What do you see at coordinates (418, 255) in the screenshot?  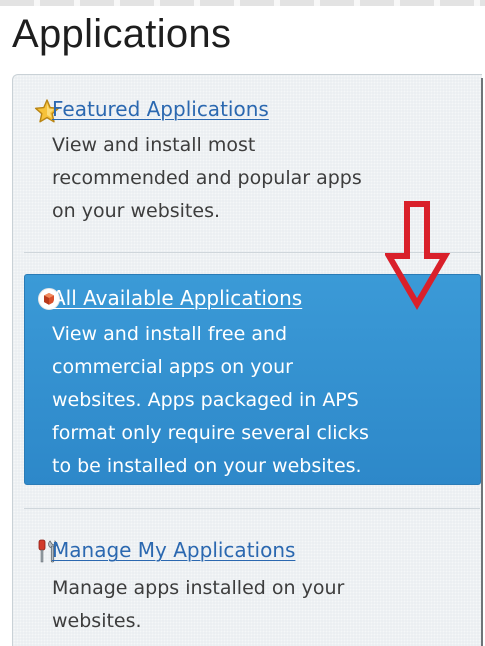 I see `down-arrow-annotation-icon` at bounding box center [418, 255].